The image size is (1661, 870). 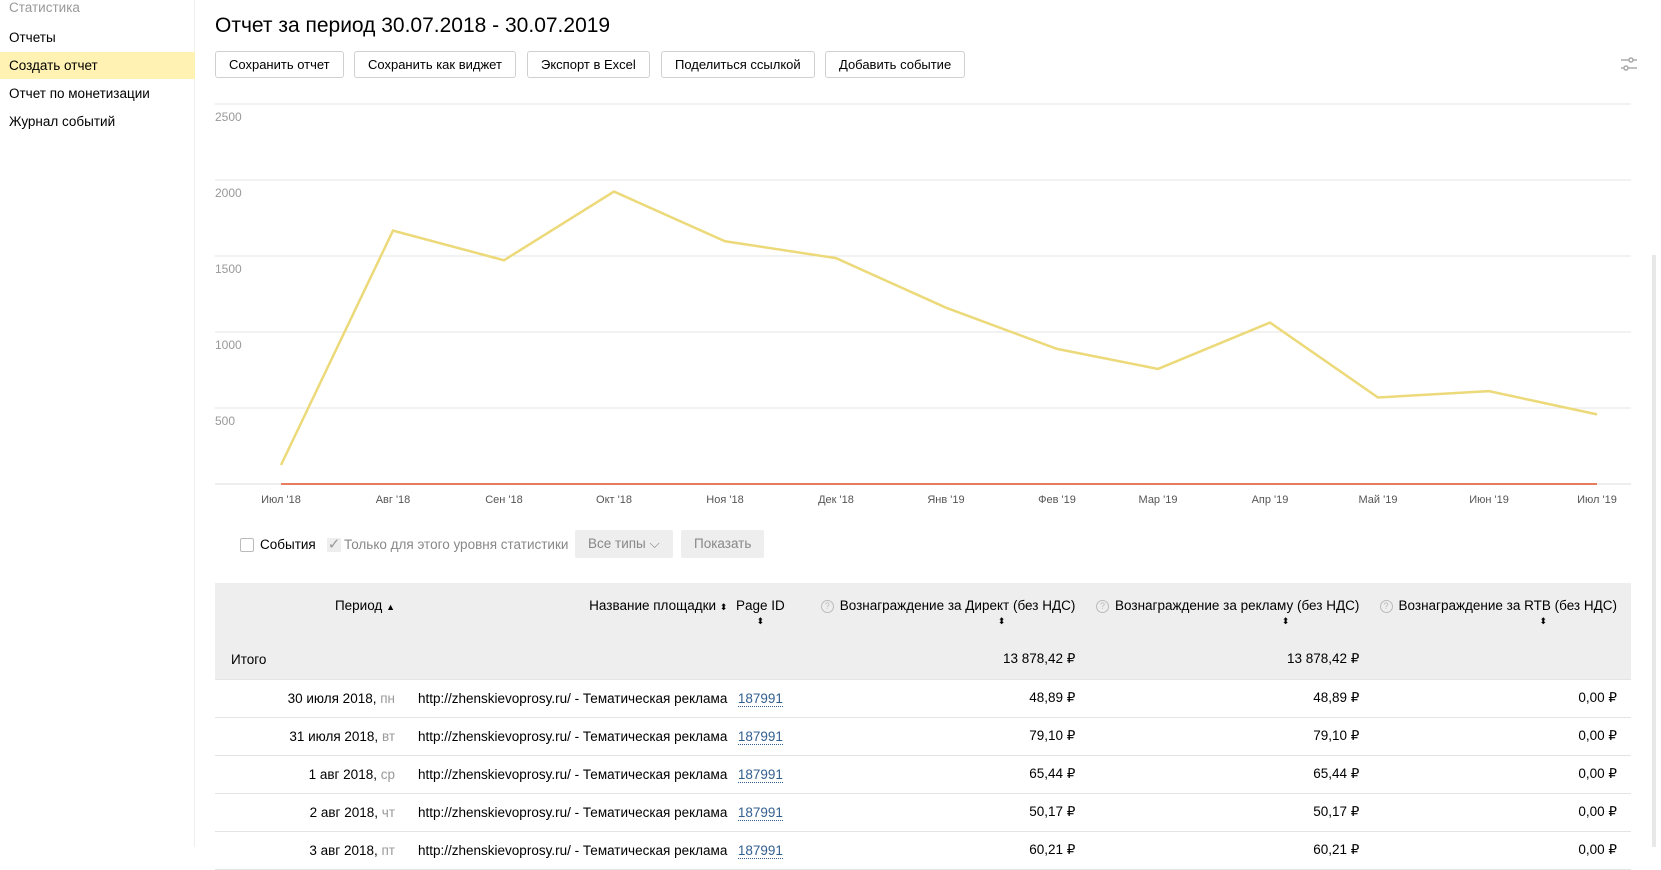 I want to click on only-level-label: Только для этого уровня статистики, so click(x=456, y=544).